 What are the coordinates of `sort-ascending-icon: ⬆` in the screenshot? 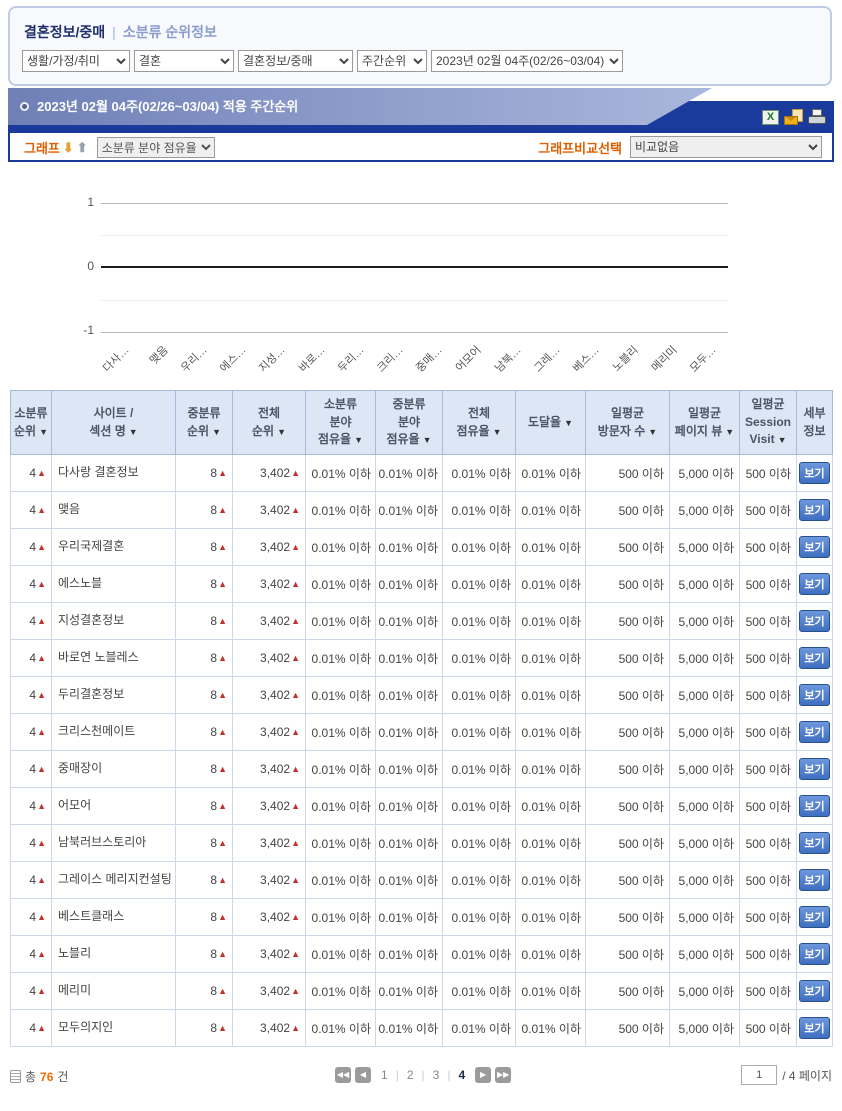 It's located at (82, 148).